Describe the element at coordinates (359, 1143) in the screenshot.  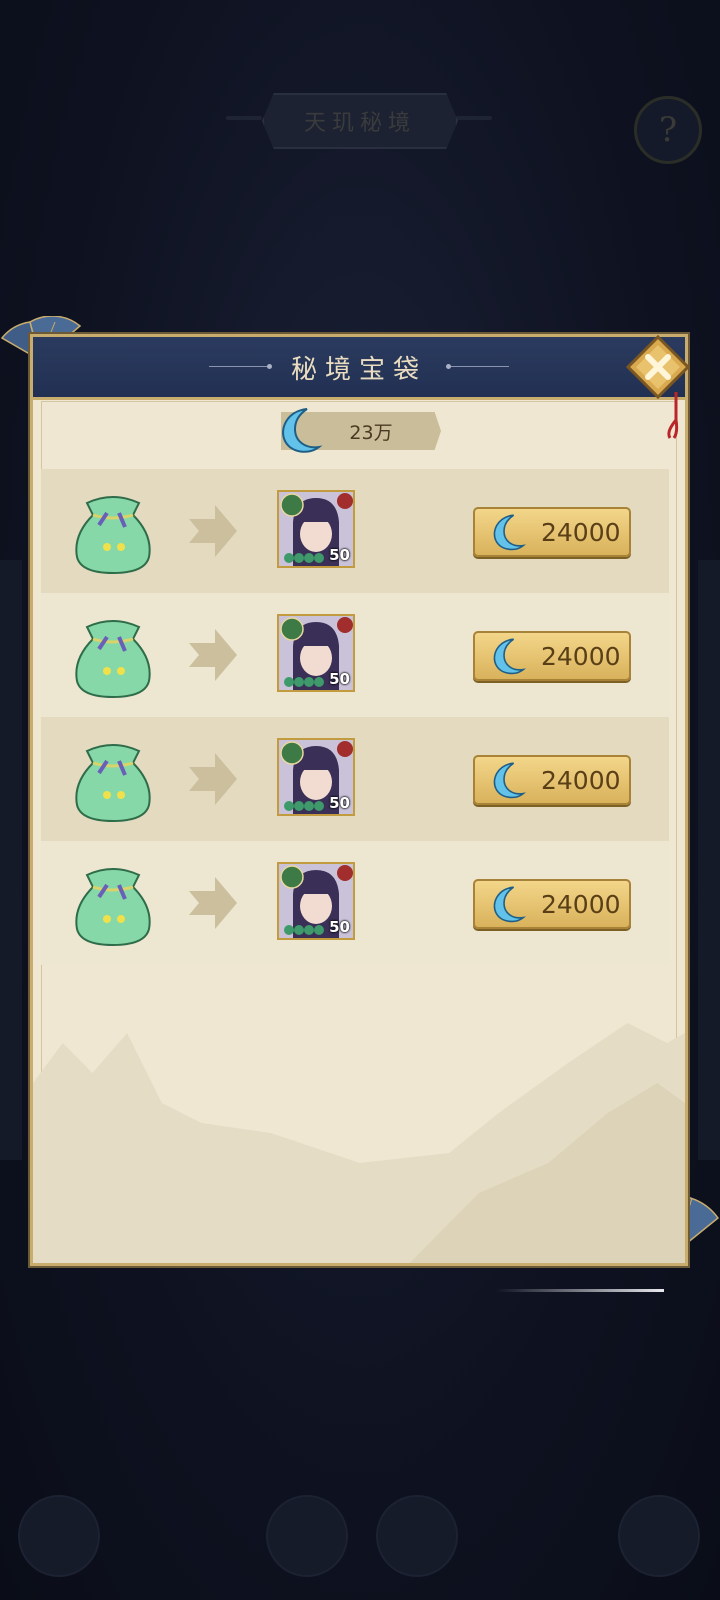
I see `mountain-backdrop` at that location.